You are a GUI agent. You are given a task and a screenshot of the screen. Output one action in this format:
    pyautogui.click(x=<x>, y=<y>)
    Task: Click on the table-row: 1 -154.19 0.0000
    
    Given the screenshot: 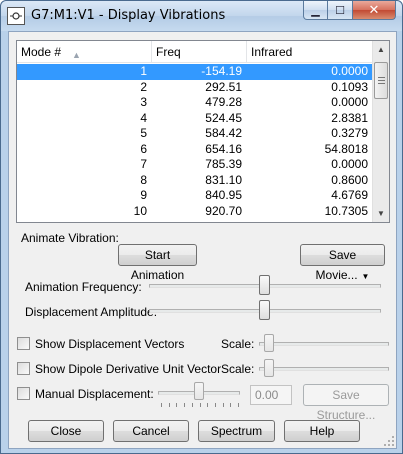 What is the action you would take?
    pyautogui.click(x=195, y=72)
    